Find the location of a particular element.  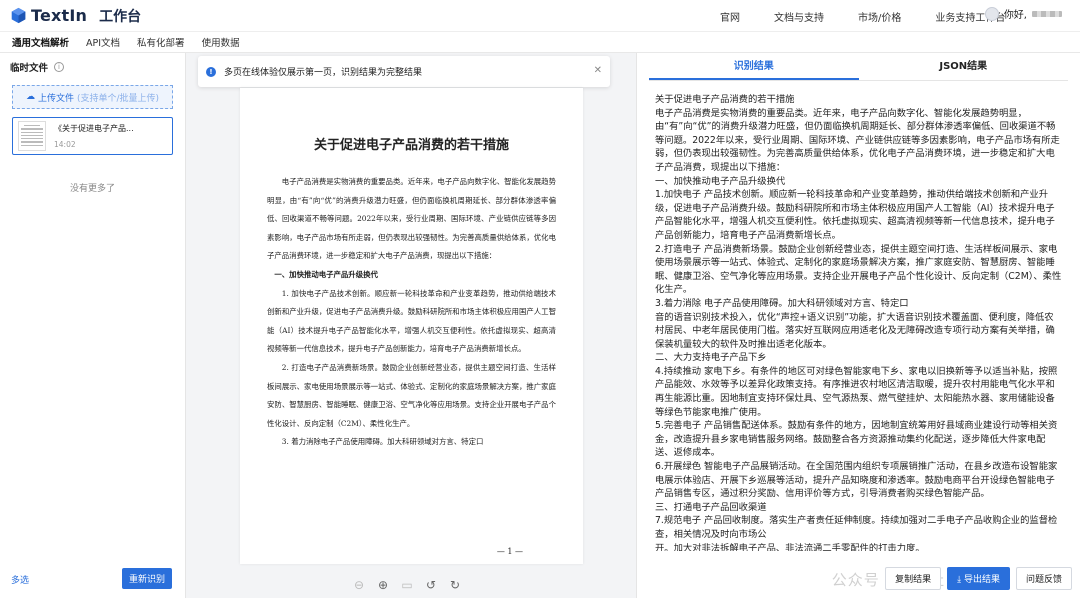

tab-json-result: JSON结果 is located at coordinates (964, 66).